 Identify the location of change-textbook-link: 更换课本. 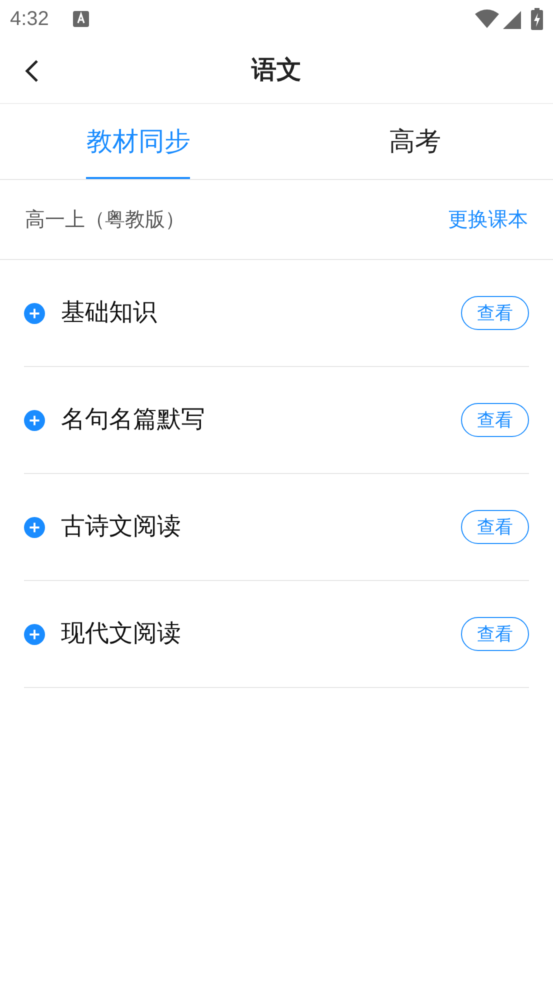
(488, 219).